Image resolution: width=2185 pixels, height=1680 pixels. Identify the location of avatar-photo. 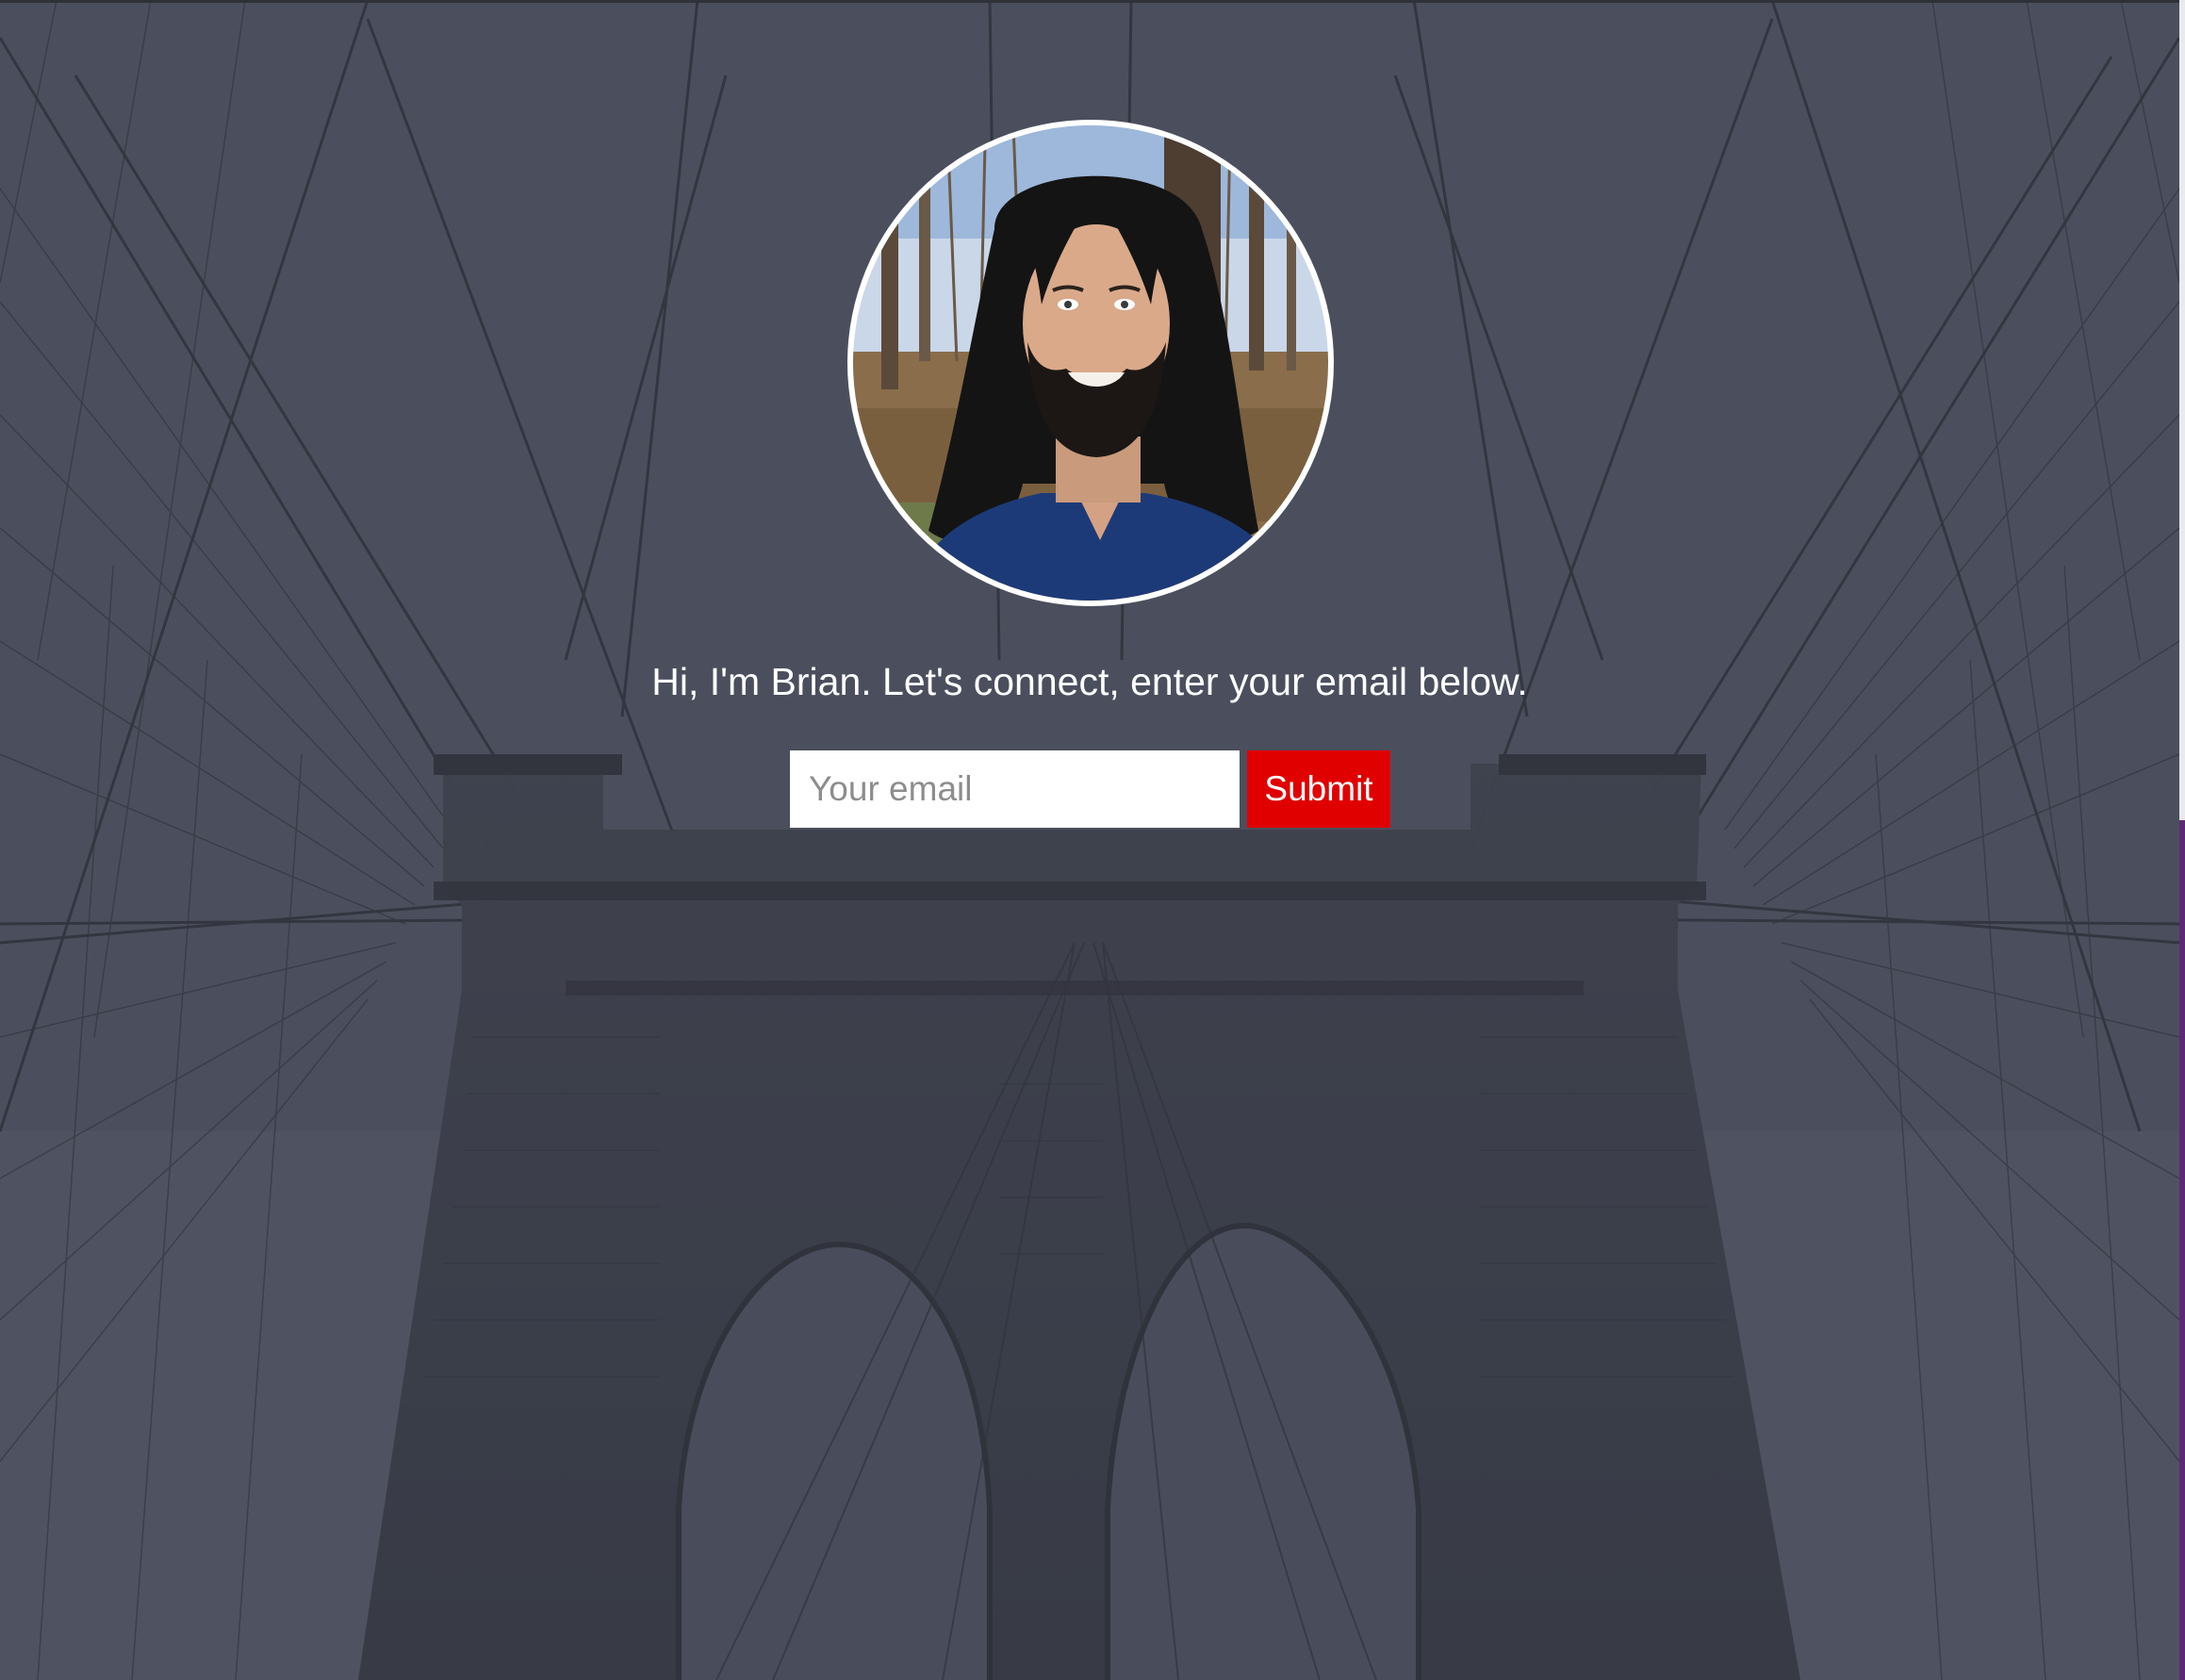
(1091, 363).